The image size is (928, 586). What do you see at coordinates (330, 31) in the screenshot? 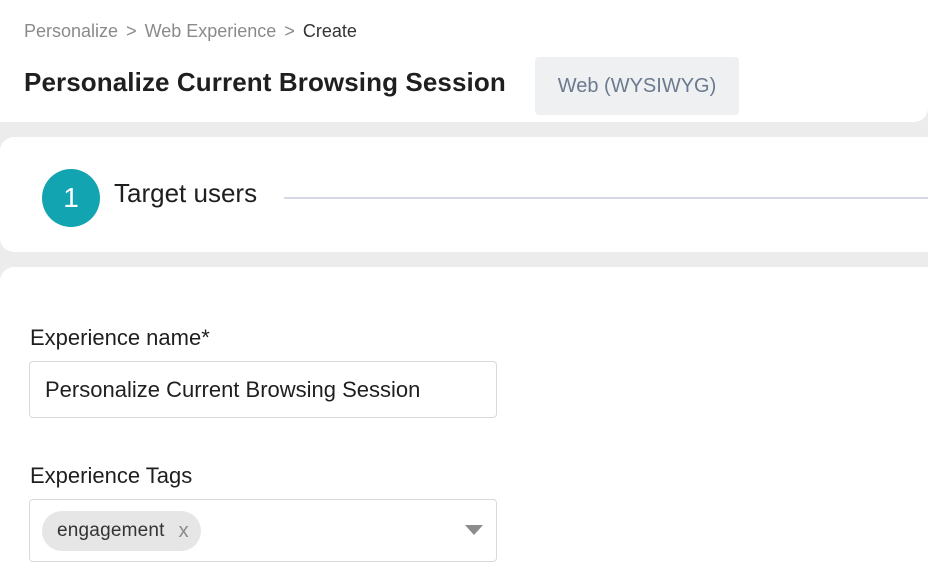
I see `breadcrumb-current: Create` at bounding box center [330, 31].